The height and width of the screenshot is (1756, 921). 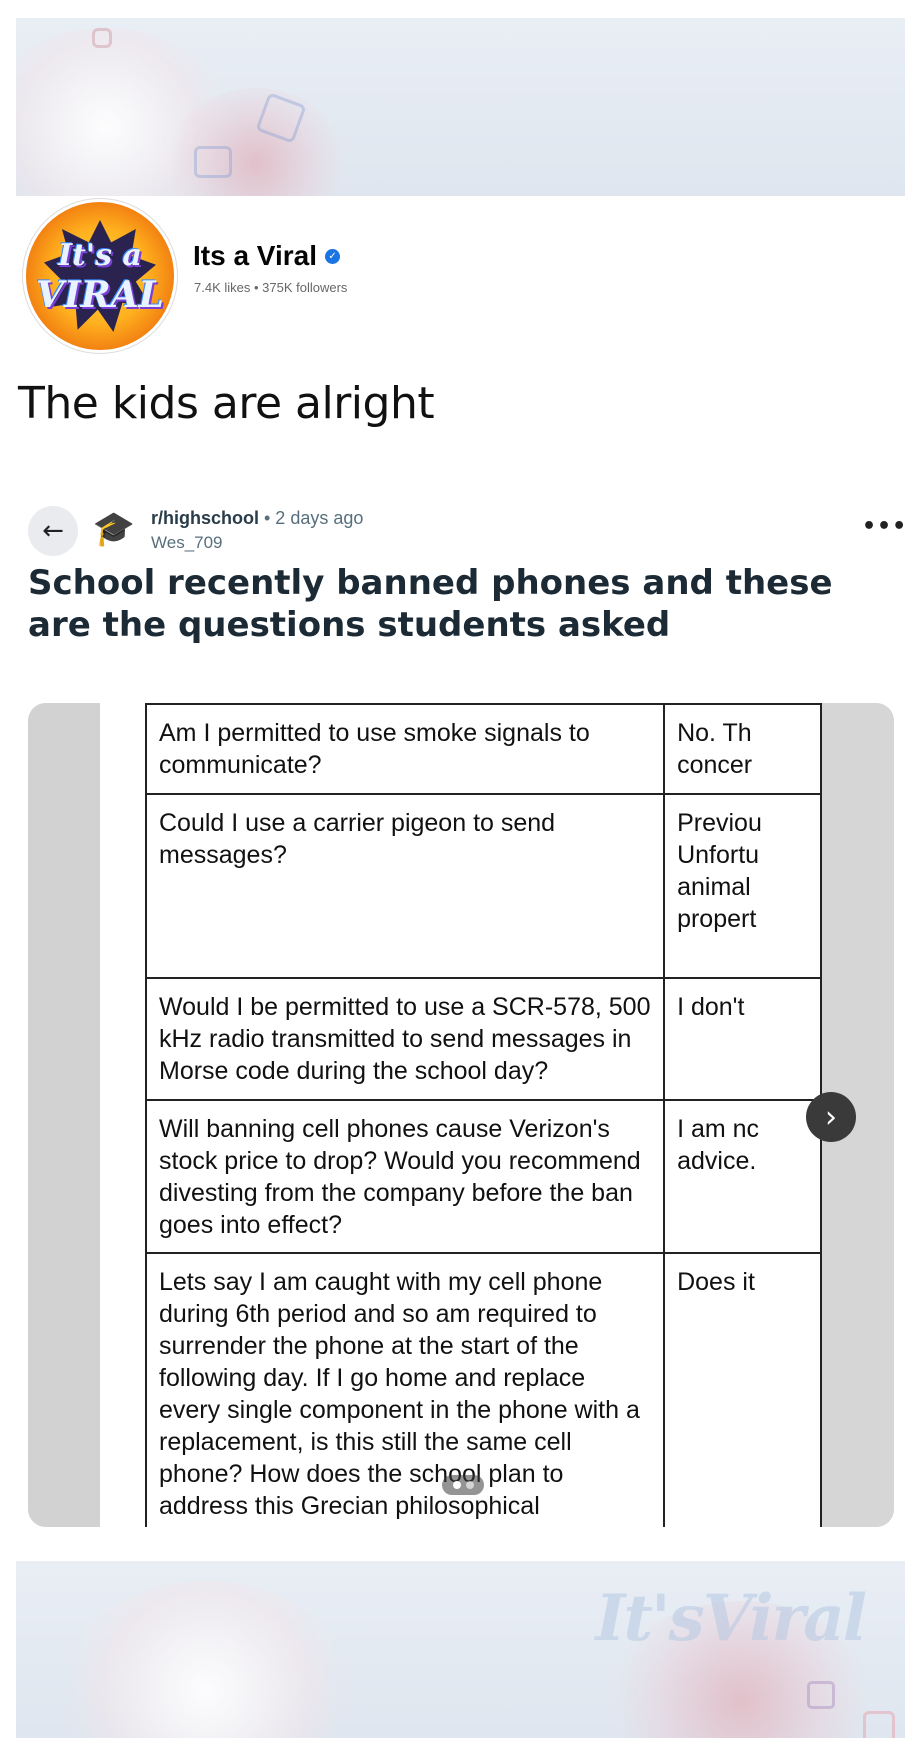 I want to click on next-image-button: ›, so click(x=831, y=1117).